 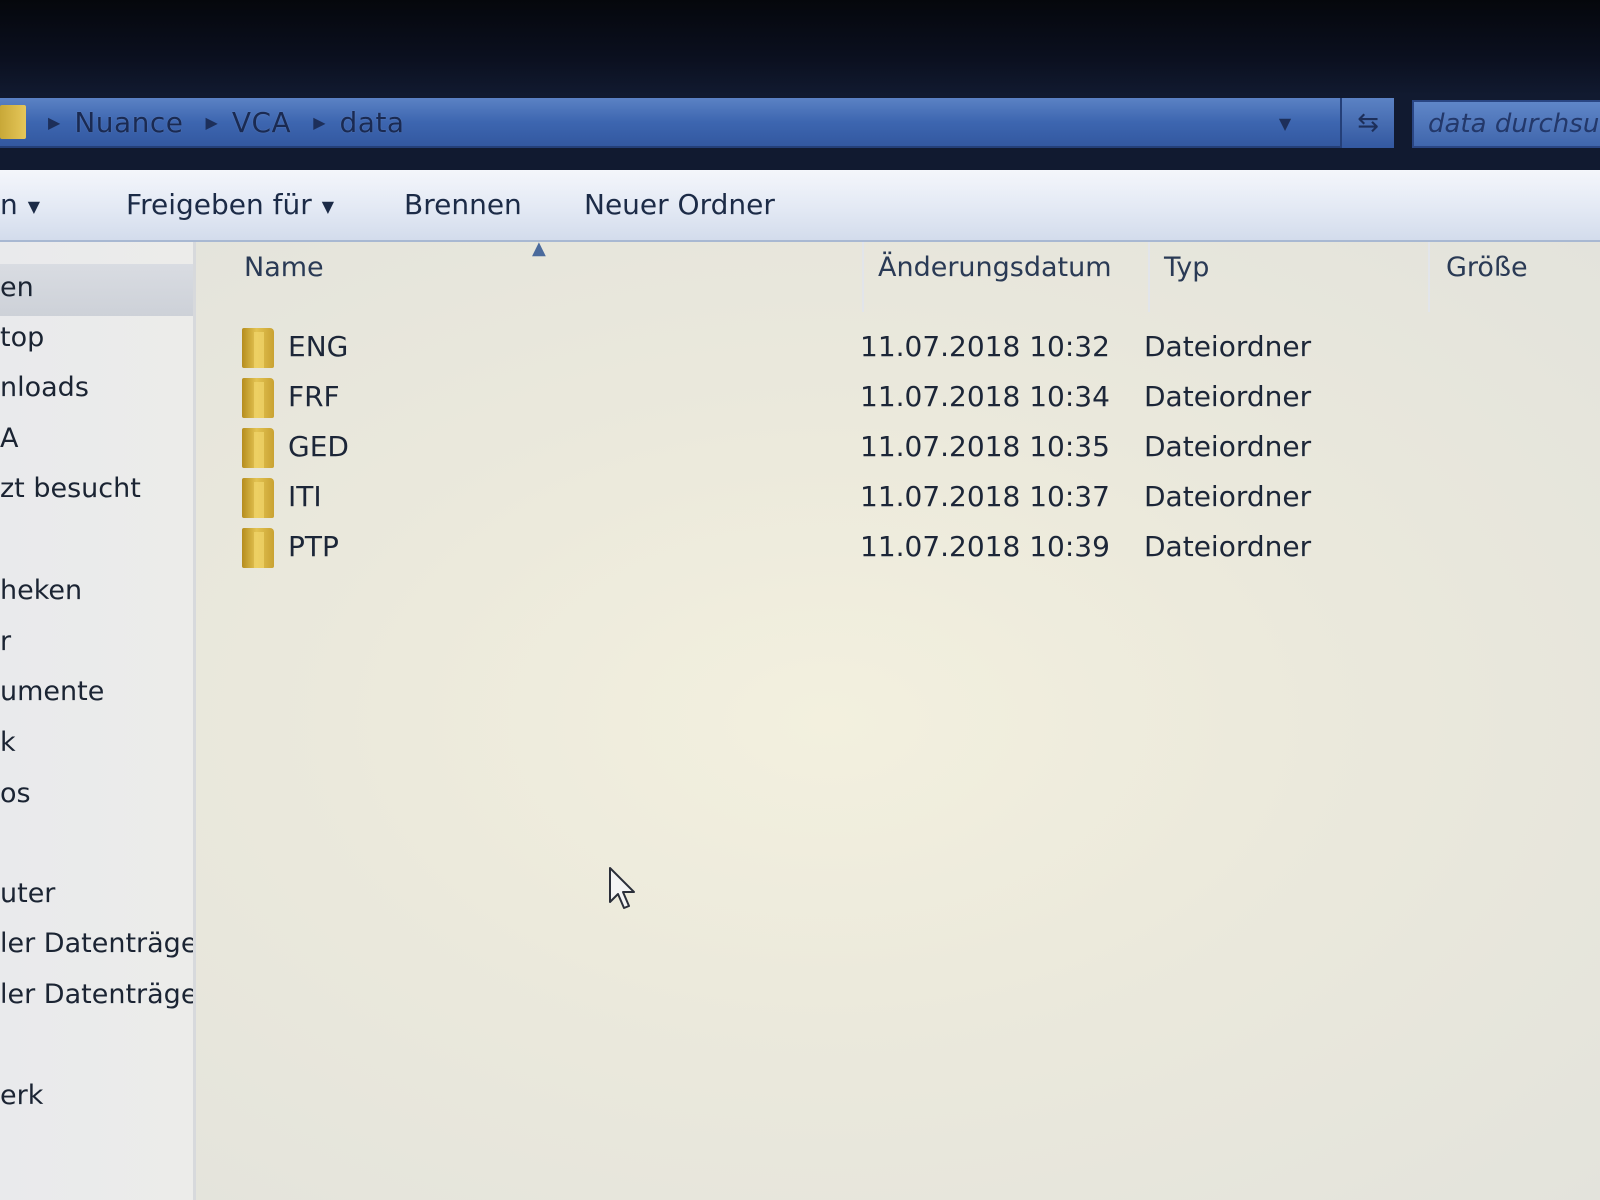 What do you see at coordinates (284, 267) in the screenshot?
I see `column-header-name: Name` at bounding box center [284, 267].